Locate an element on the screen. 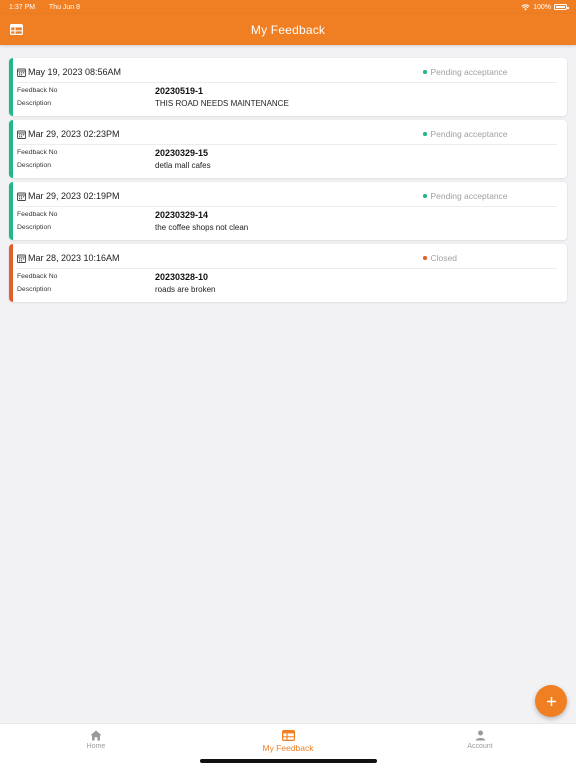 The width and height of the screenshot is (576, 768). feedback-icon is located at coordinates (288, 735).